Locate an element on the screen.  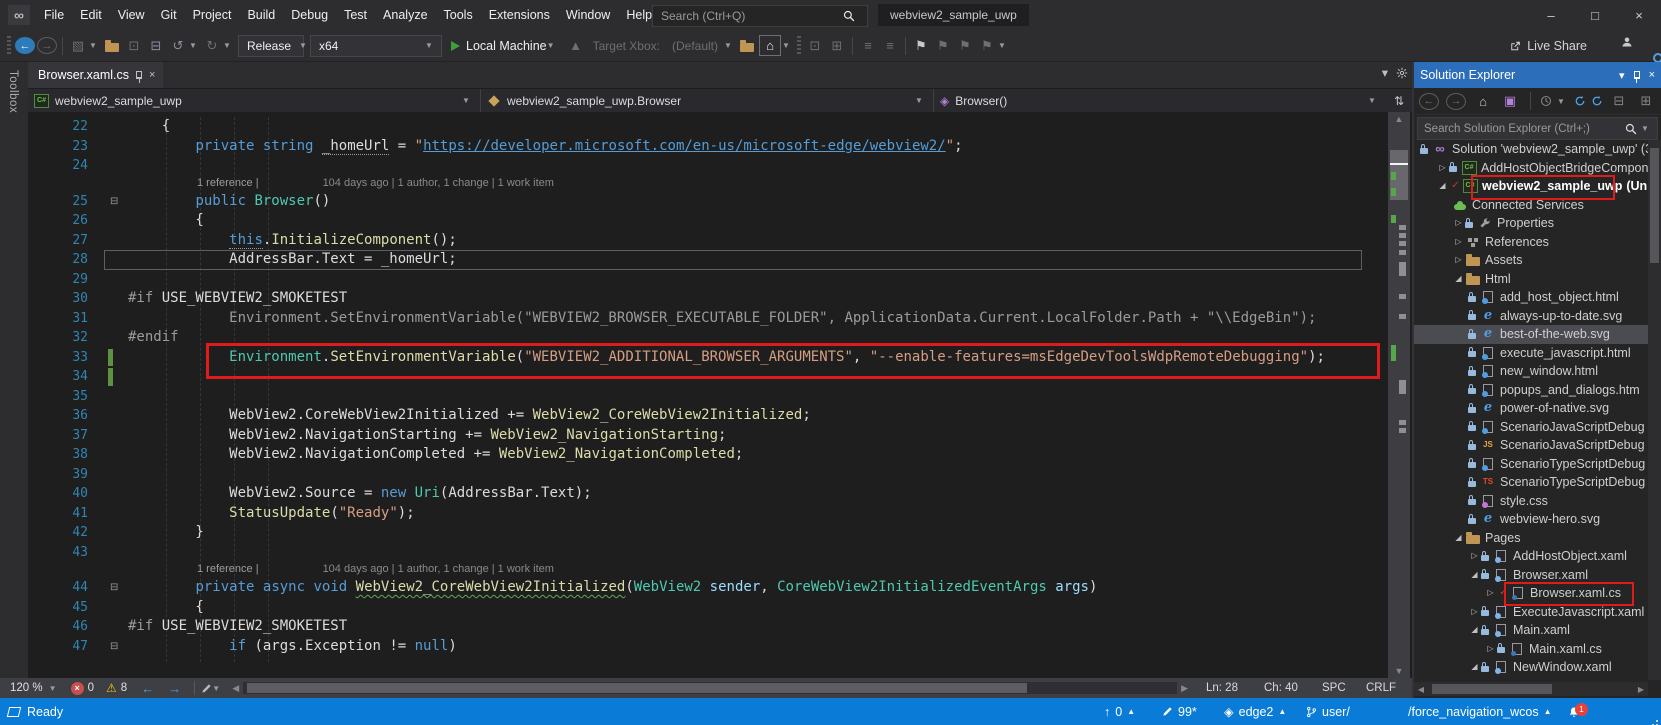
window-position-caret-icon: ▾ is located at coordinates (1622, 75).